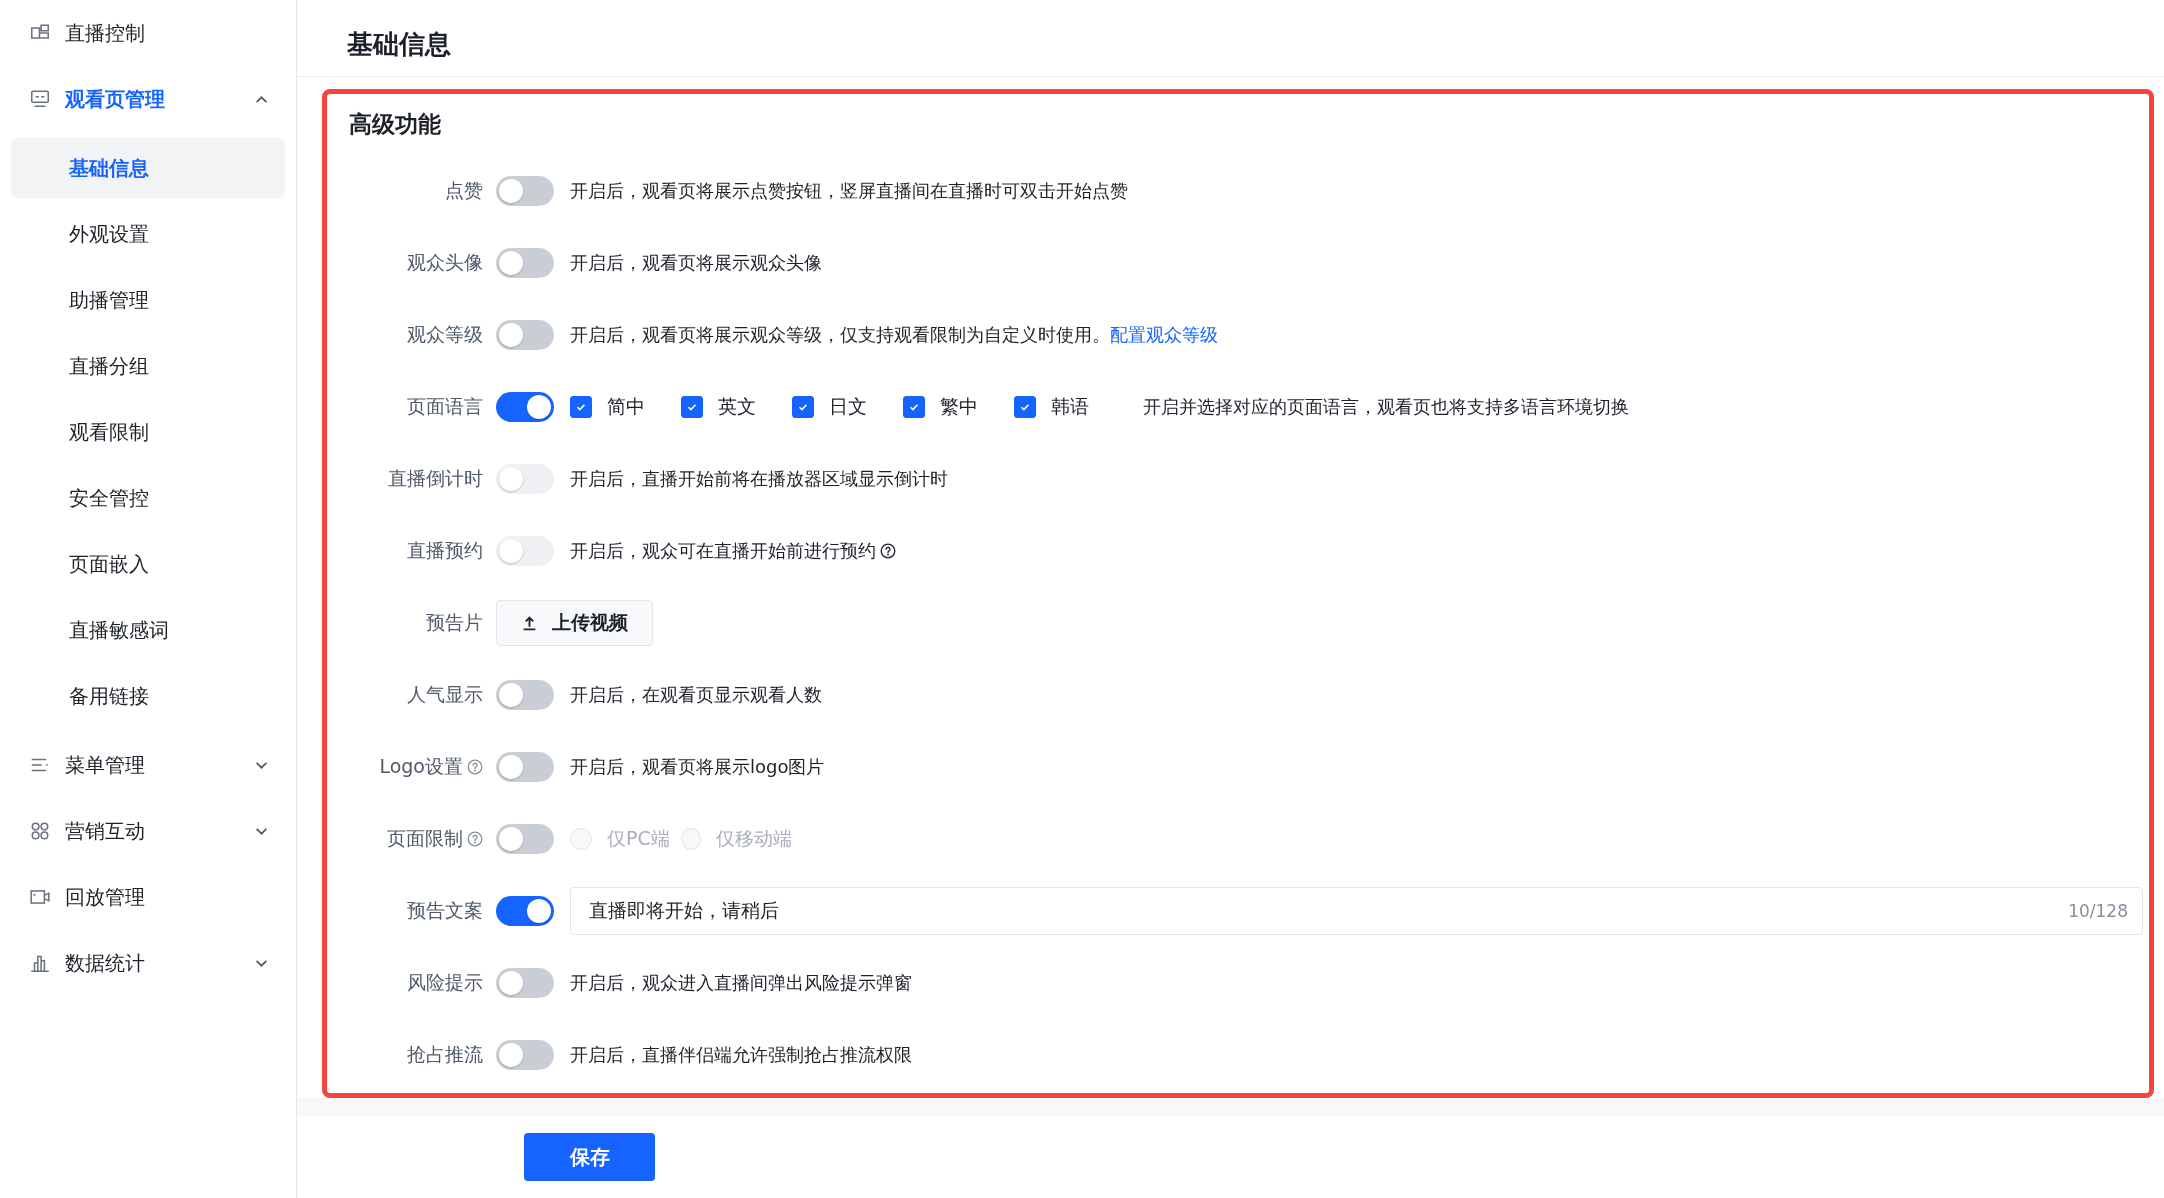 Image resolution: width=2164 pixels, height=1198 pixels. Describe the element at coordinates (754, 838) in the screenshot. I see `radio-label: 仅移动端` at that location.